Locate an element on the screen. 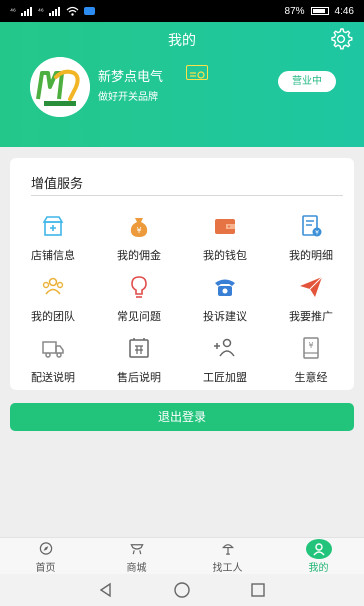  shop-slogan: 做好开关品牌 is located at coordinates (128, 97).